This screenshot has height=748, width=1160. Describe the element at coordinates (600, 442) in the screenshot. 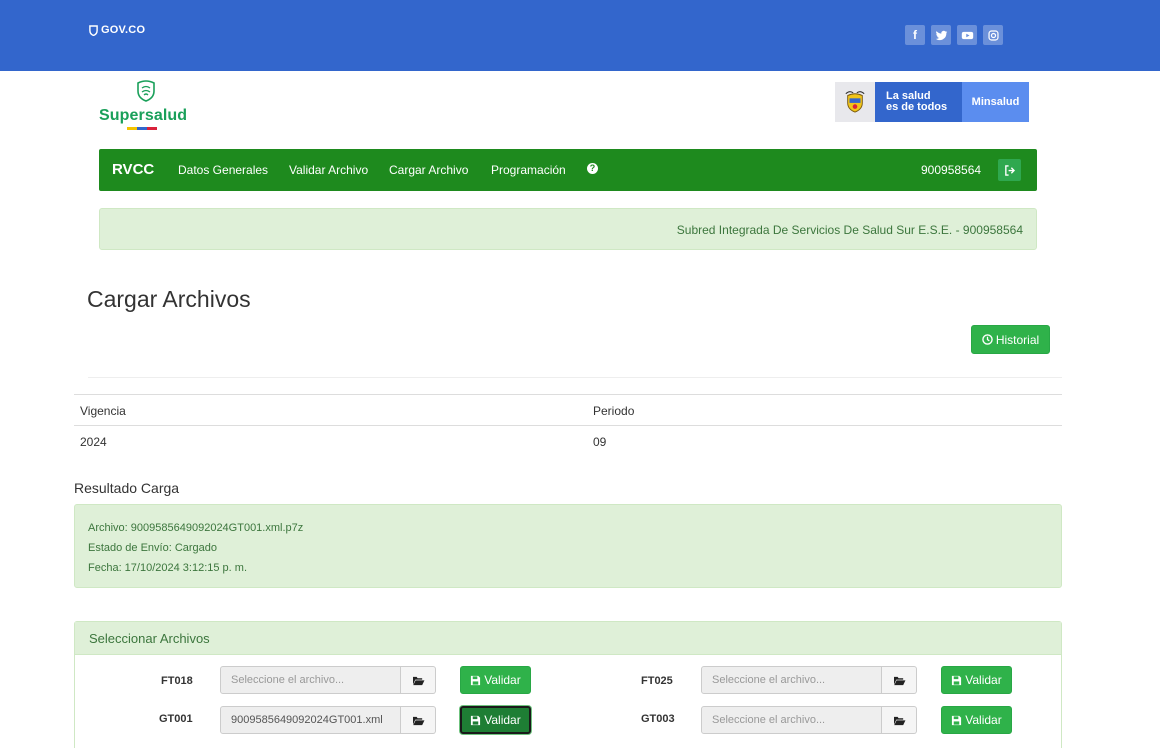

I see `value-periodo: 09` at that location.